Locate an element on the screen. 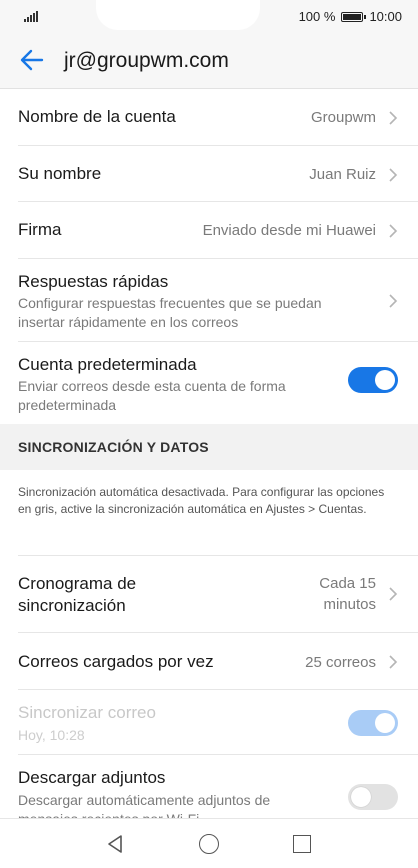 The image size is (418, 868). download-attachments-label: Descargar adjuntos is located at coordinates (92, 777).